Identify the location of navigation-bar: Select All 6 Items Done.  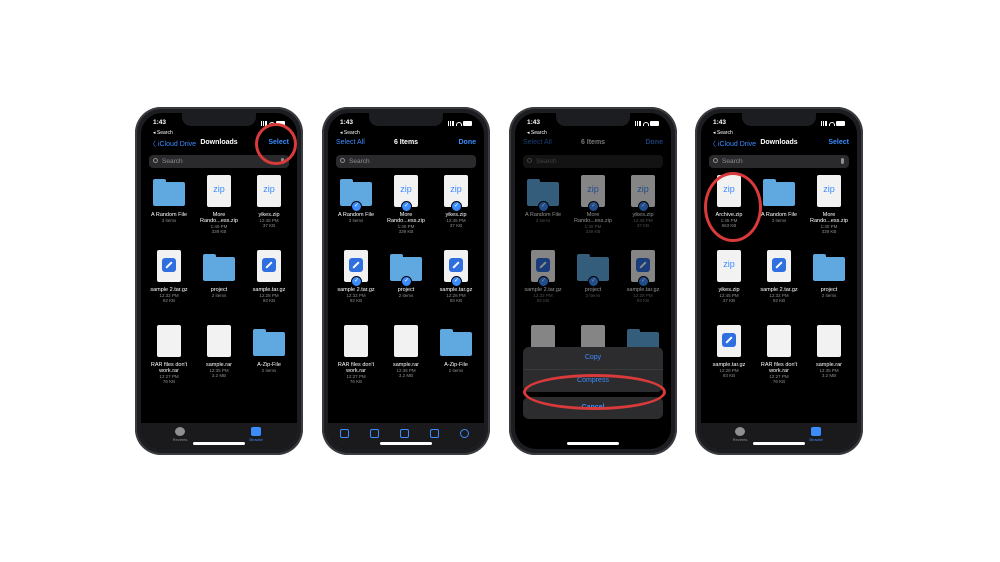
(593, 145).